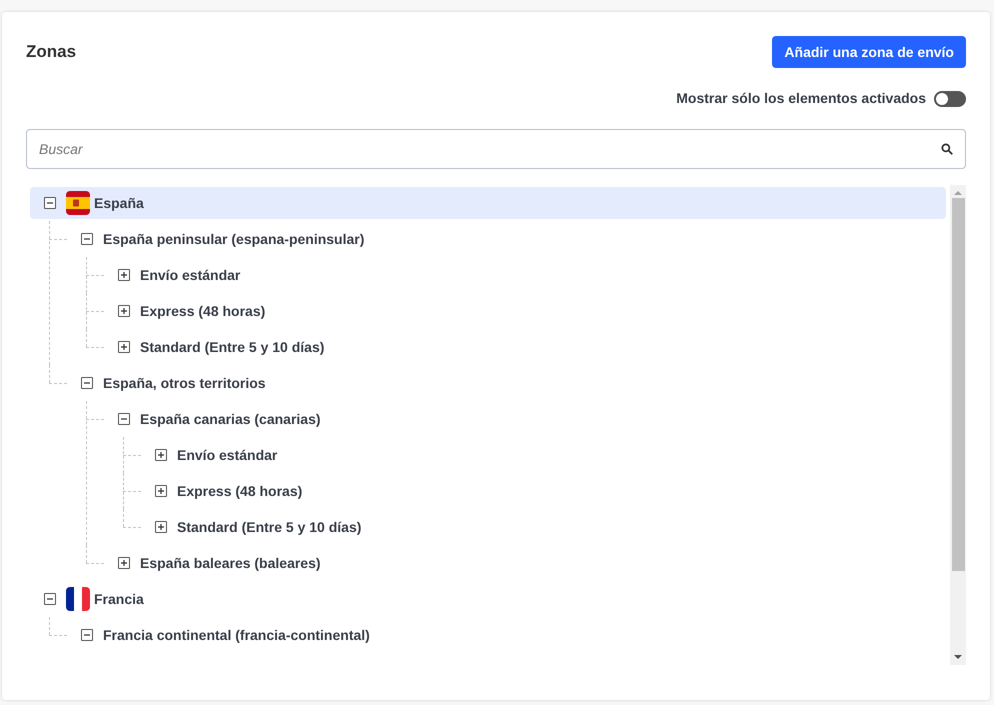 This screenshot has width=994, height=705. Describe the element at coordinates (958, 425) in the screenshot. I see `scrollbar` at that location.